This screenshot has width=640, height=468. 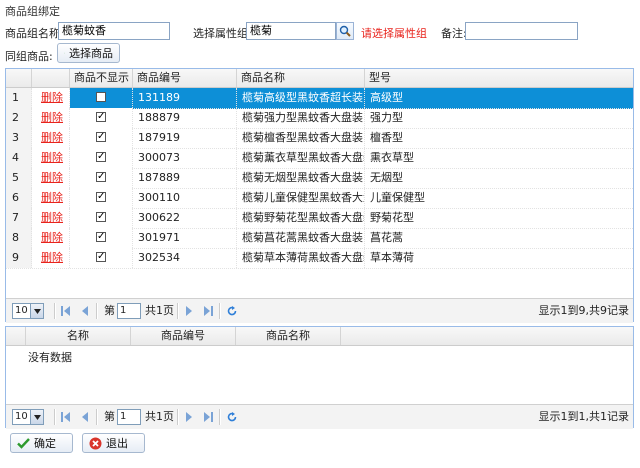 I want to click on checkmark-icon, so click(x=23, y=443).